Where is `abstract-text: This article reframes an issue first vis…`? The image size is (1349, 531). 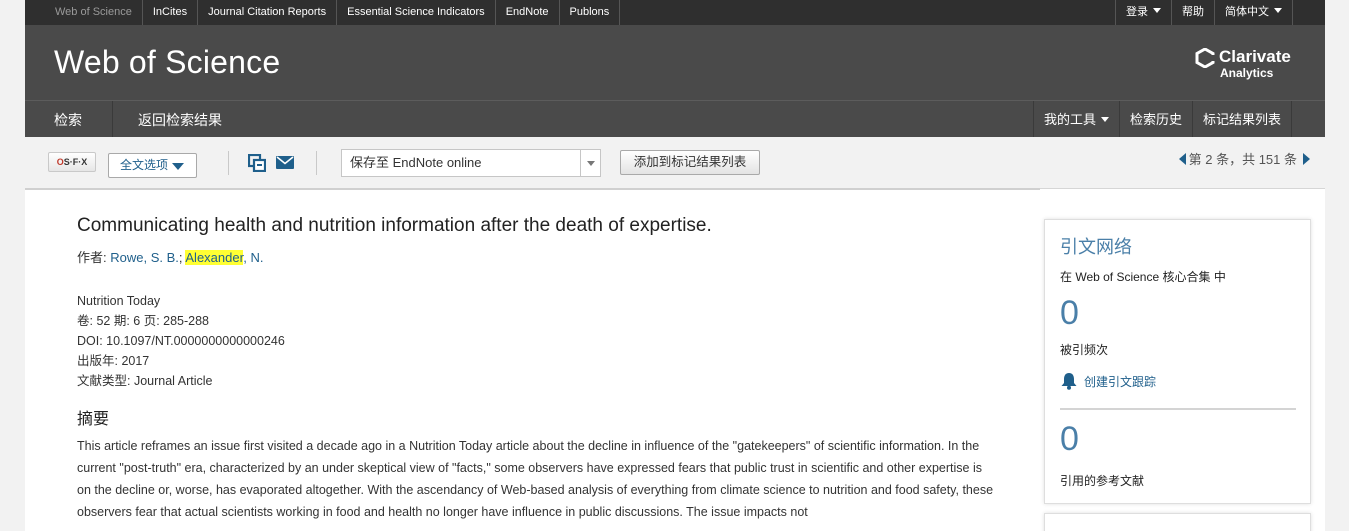 abstract-text: This article reframes an issue first vis… is located at coordinates (535, 479).